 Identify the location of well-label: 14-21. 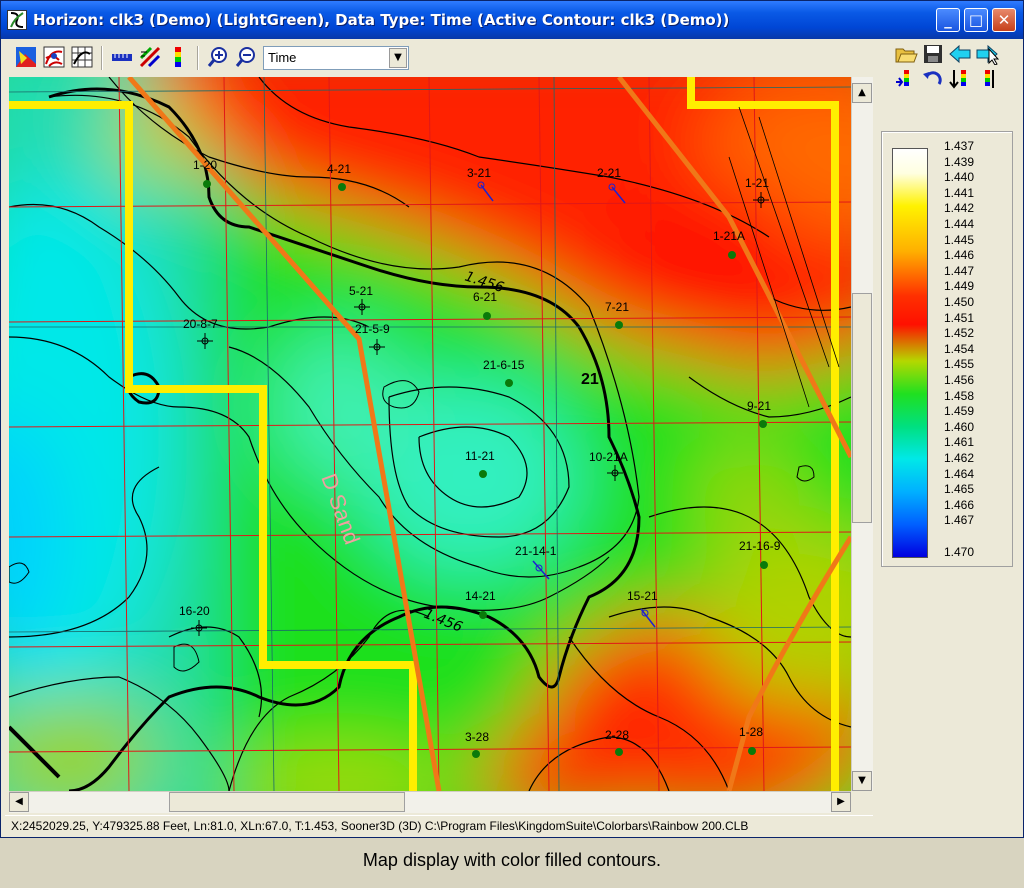
(480, 596).